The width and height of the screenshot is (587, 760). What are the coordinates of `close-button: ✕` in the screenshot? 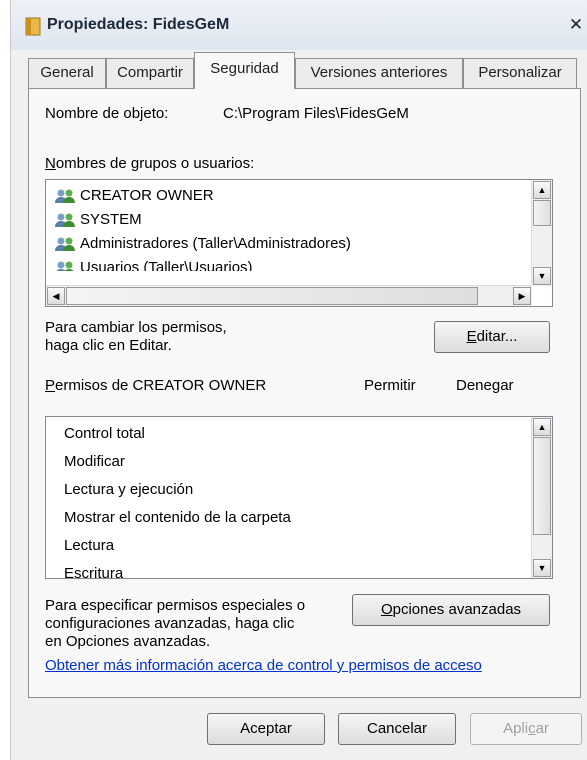 It's located at (575, 25).